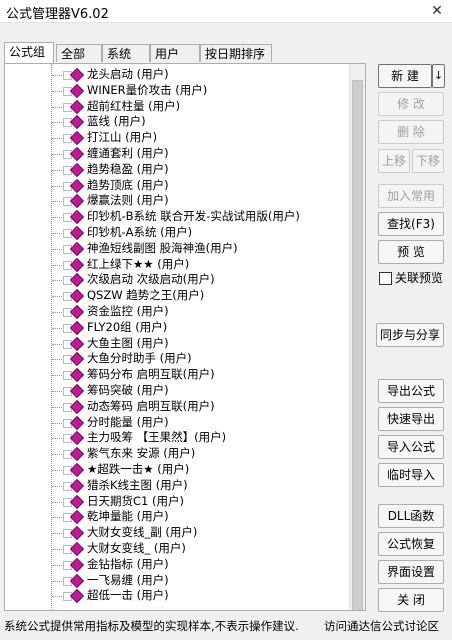 The width and height of the screenshot is (452, 640). What do you see at coordinates (126, 53) in the screenshot?
I see `tab-system: 系统` at bounding box center [126, 53].